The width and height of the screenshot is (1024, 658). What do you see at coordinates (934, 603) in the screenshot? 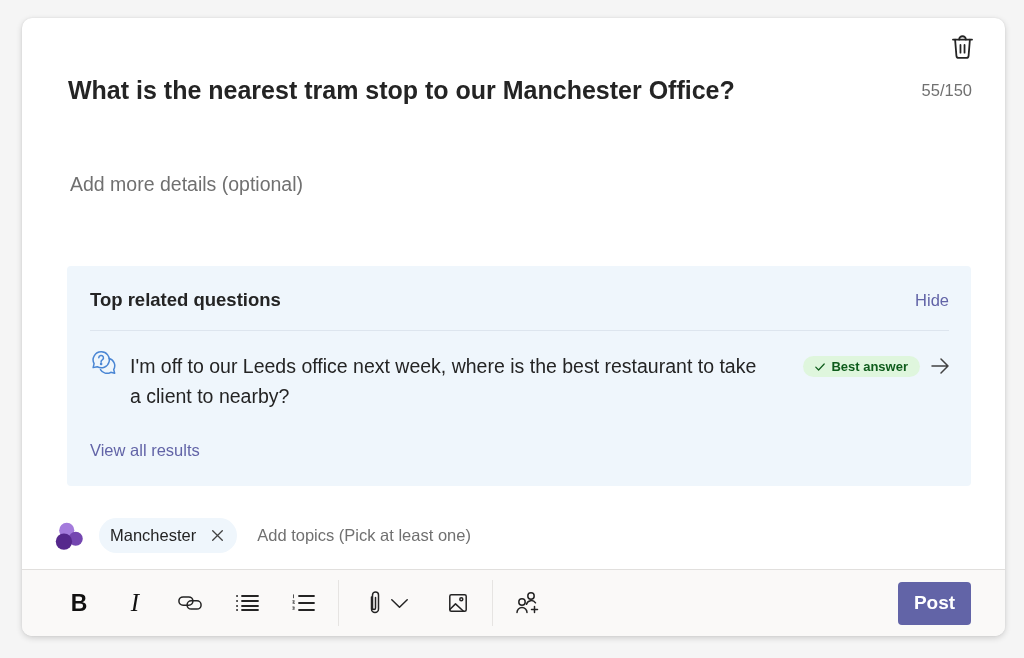
I see `post-button: Post` at bounding box center [934, 603].